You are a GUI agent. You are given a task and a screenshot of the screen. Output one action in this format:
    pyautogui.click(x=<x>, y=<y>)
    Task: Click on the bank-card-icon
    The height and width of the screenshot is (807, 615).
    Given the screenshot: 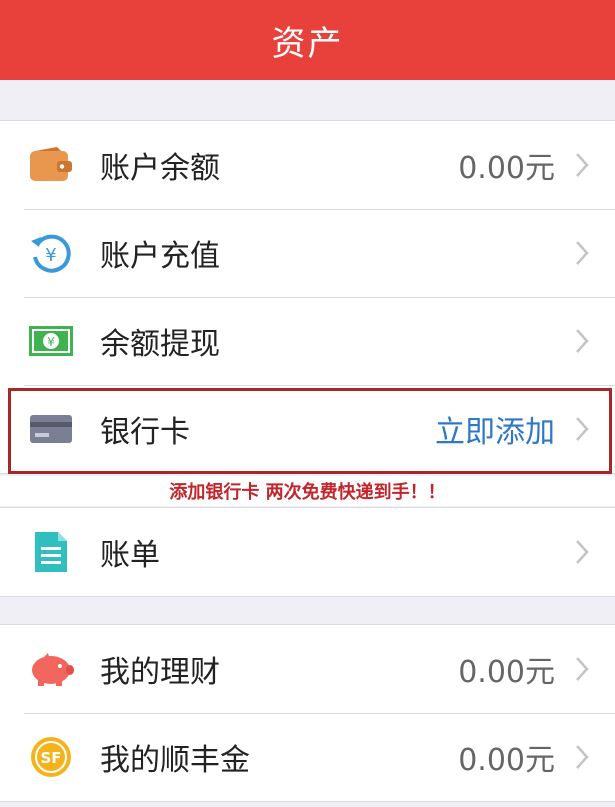 What is the action you would take?
    pyautogui.click(x=51, y=429)
    